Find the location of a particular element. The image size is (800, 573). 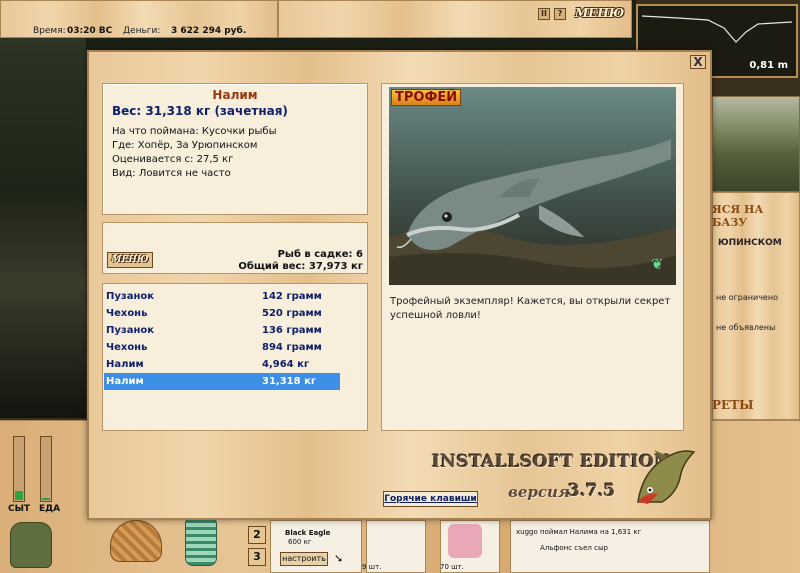

close-icon: X is located at coordinates (698, 62).